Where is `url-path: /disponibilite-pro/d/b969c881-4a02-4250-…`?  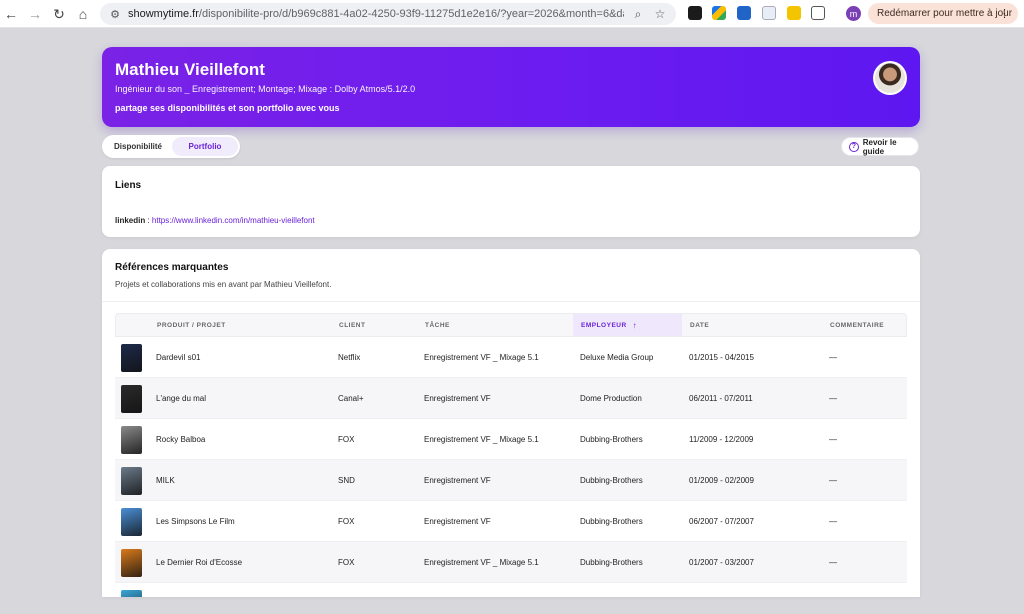
url-path: /disponibilite-pro/d/b969c881-4a02-4250-… is located at coordinates (411, 14).